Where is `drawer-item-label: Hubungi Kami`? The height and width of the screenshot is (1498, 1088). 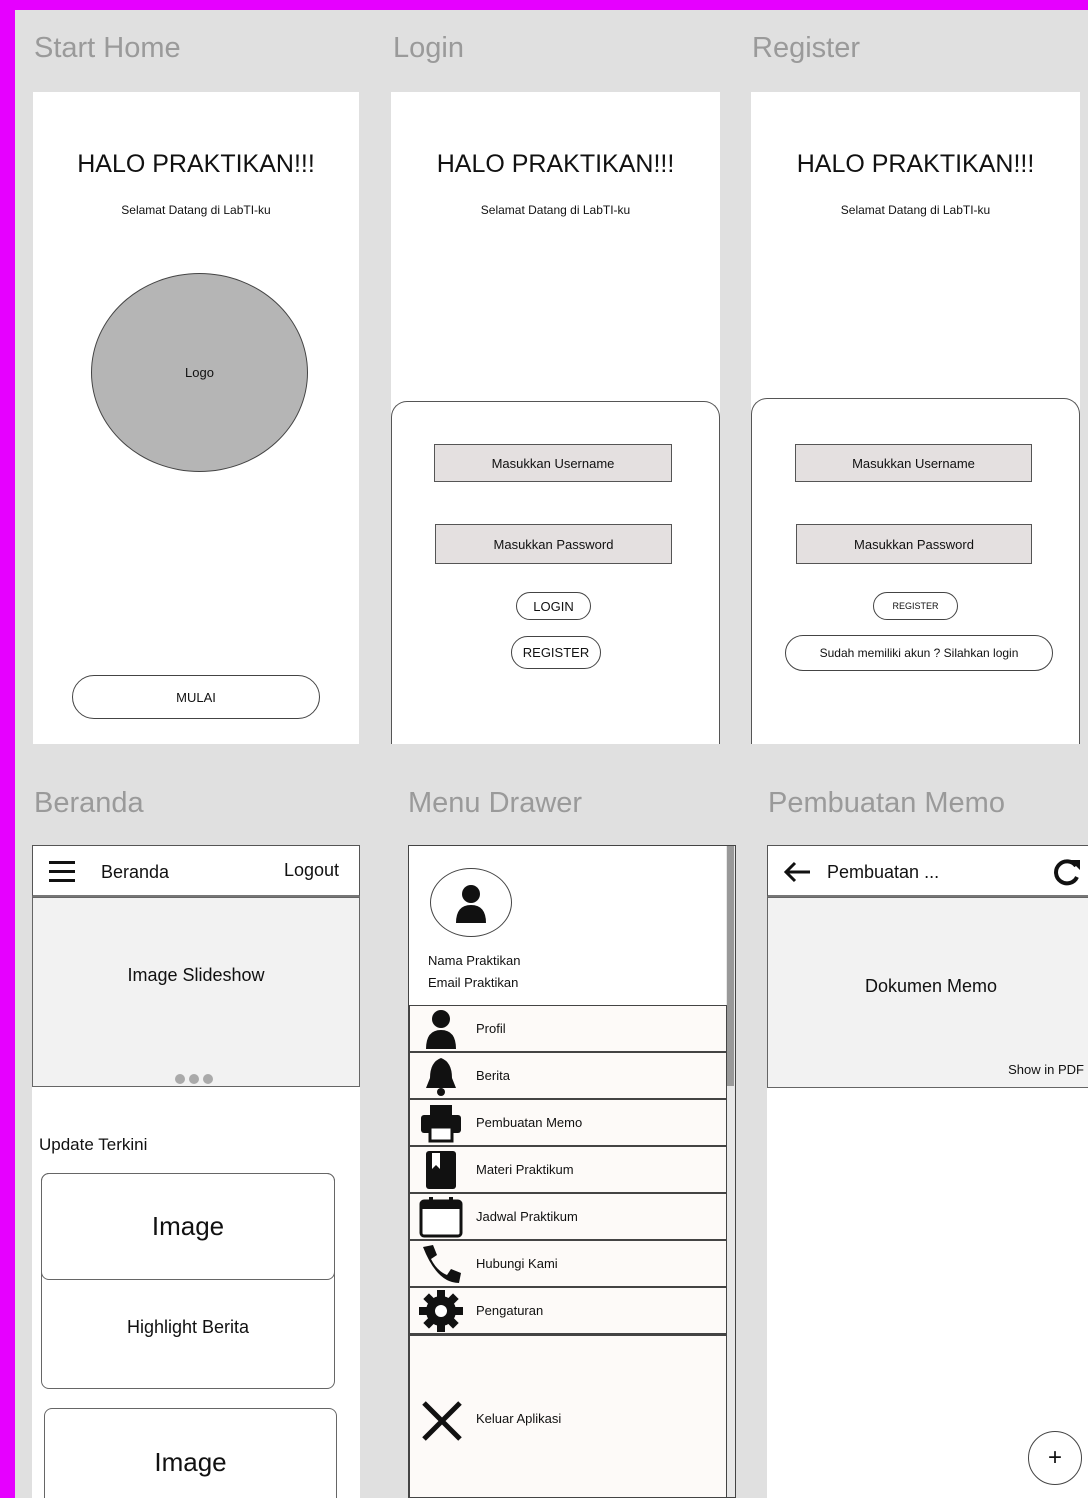 drawer-item-label: Hubungi Kami is located at coordinates (517, 1263).